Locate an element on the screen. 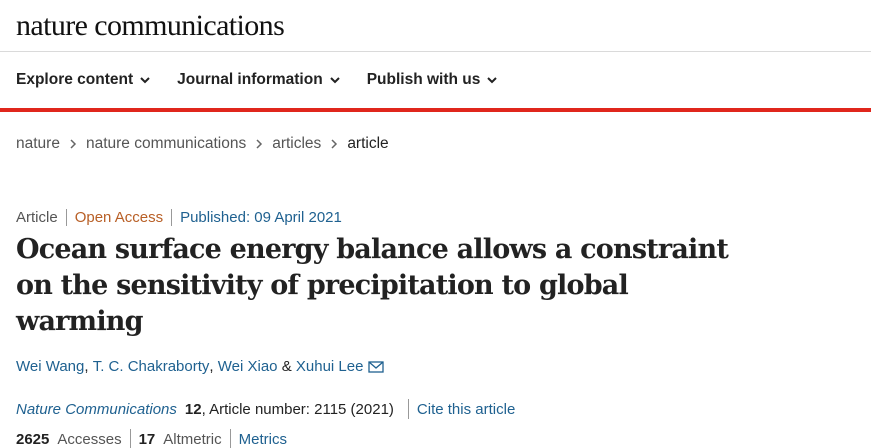  published-date: Published: 09 April 2021 is located at coordinates (261, 217).